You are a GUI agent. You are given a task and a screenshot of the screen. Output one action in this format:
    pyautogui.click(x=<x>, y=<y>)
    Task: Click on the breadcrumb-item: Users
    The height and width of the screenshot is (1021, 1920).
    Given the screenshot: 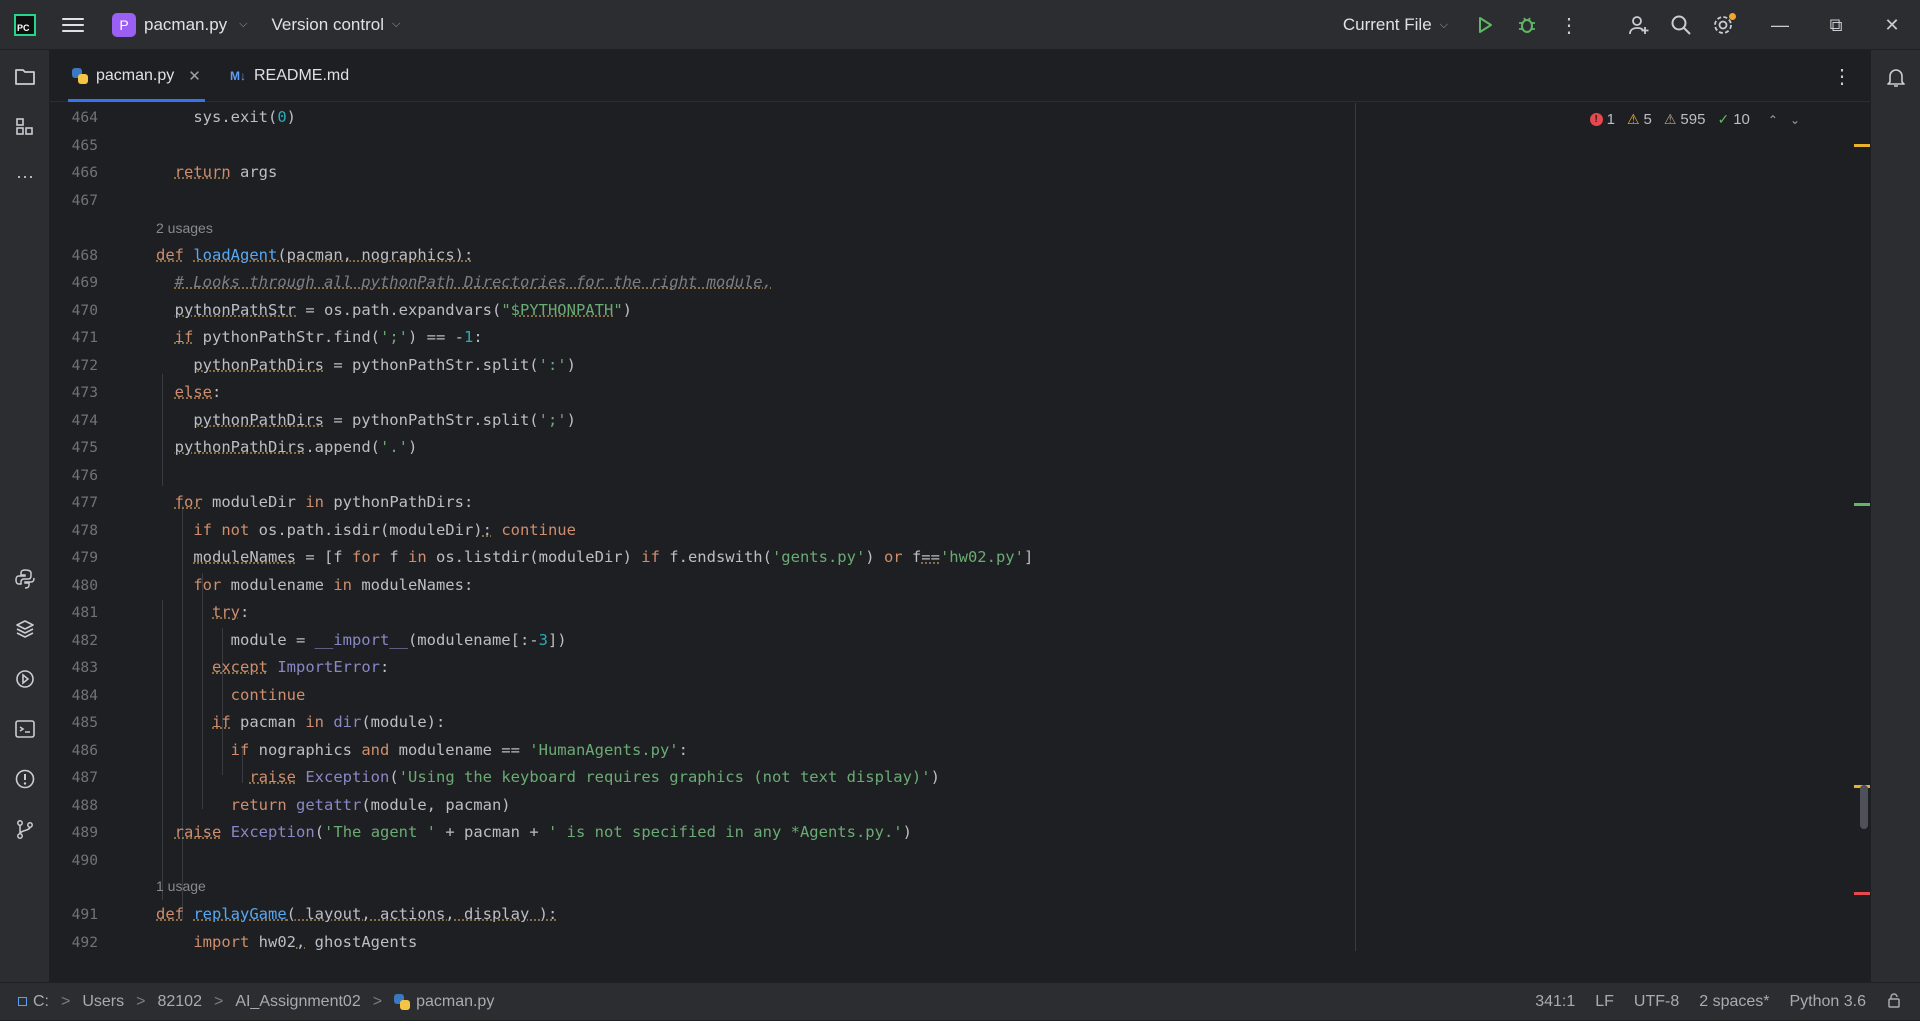 What is the action you would take?
    pyautogui.click(x=103, y=1002)
    